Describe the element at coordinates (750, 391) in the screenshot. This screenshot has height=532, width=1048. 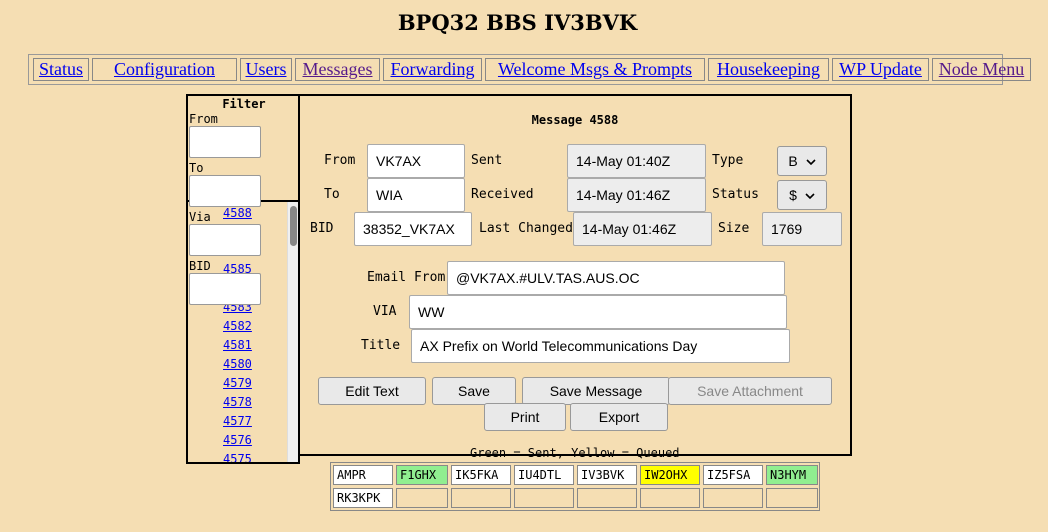
I see `save-attachment-button: Save Attachment` at that location.